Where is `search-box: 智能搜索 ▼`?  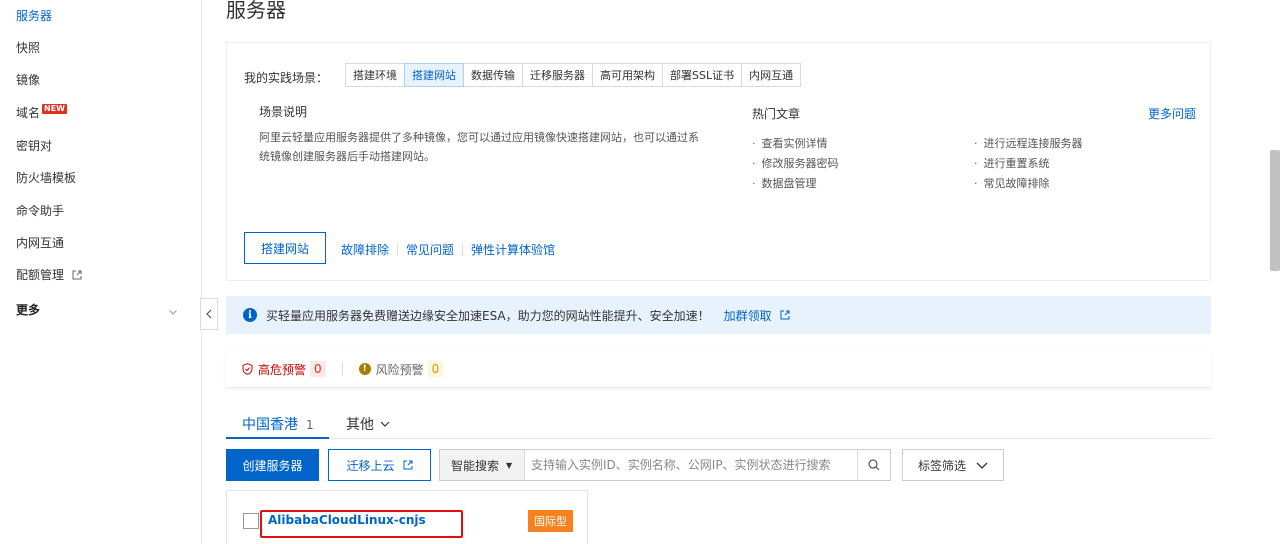 search-box: 智能搜索 ▼ is located at coordinates (665, 465).